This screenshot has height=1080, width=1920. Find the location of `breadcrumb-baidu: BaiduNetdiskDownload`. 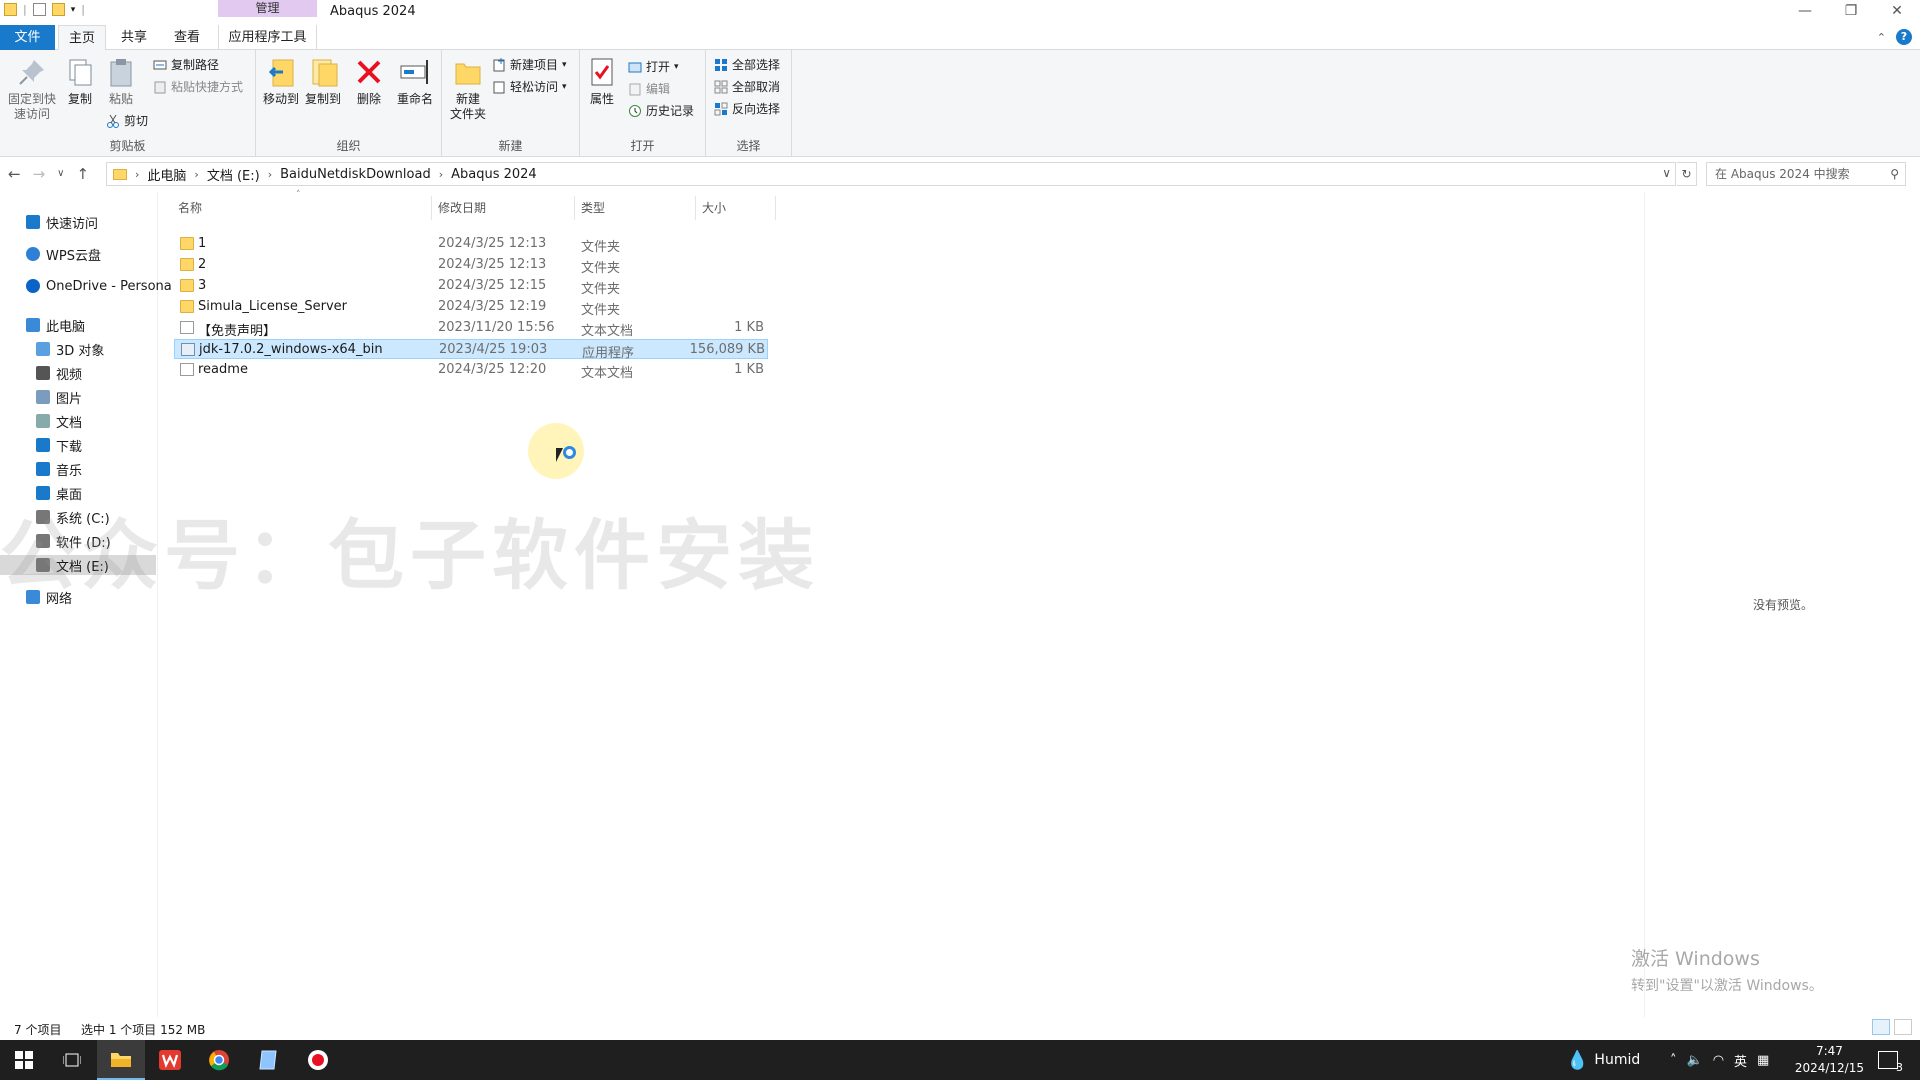

breadcrumb-baidu: BaiduNetdiskDownload is located at coordinates (355, 174).